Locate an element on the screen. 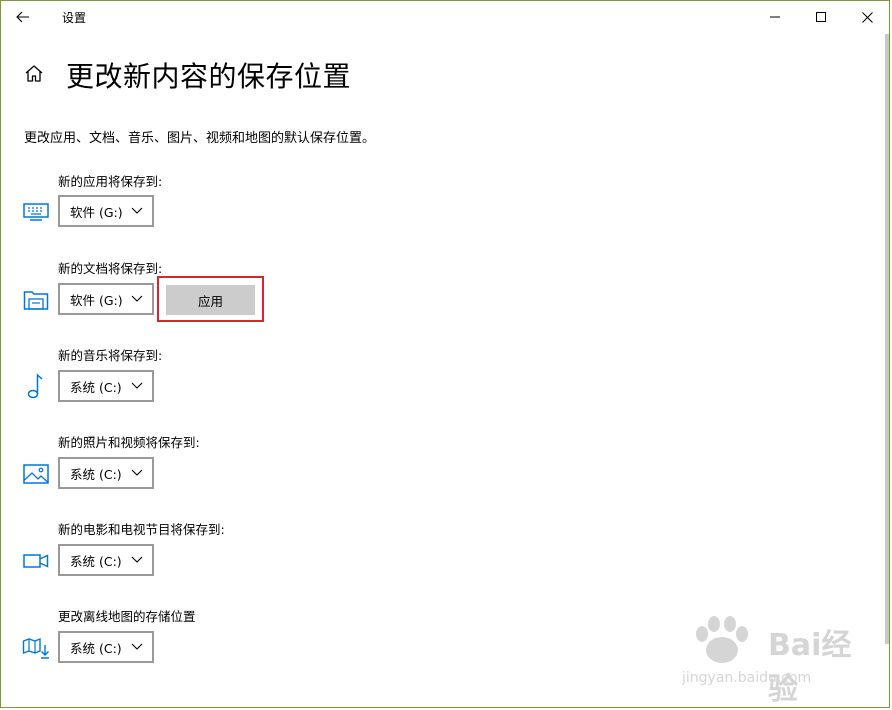  title-bar: 设置 is located at coordinates (446, 17).